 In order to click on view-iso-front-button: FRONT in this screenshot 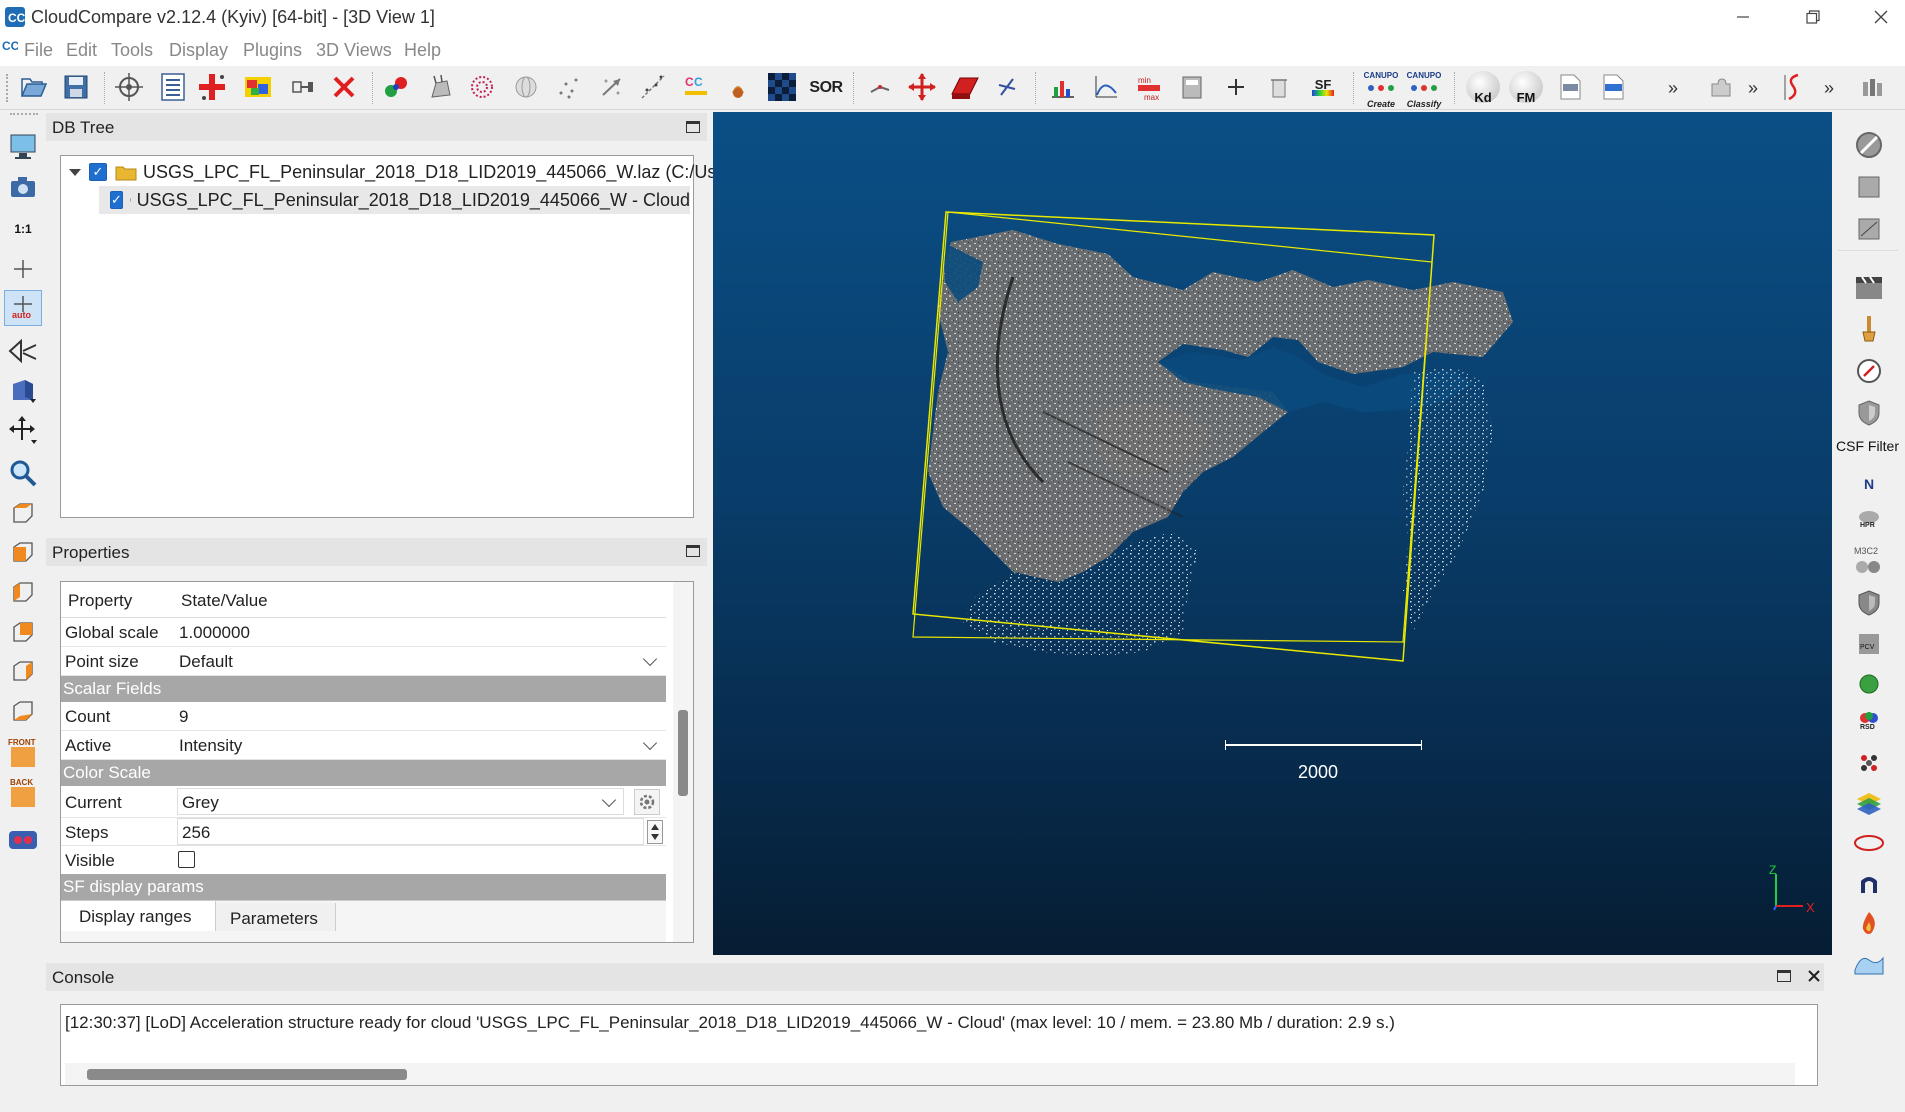, I will do `click(23, 752)`.